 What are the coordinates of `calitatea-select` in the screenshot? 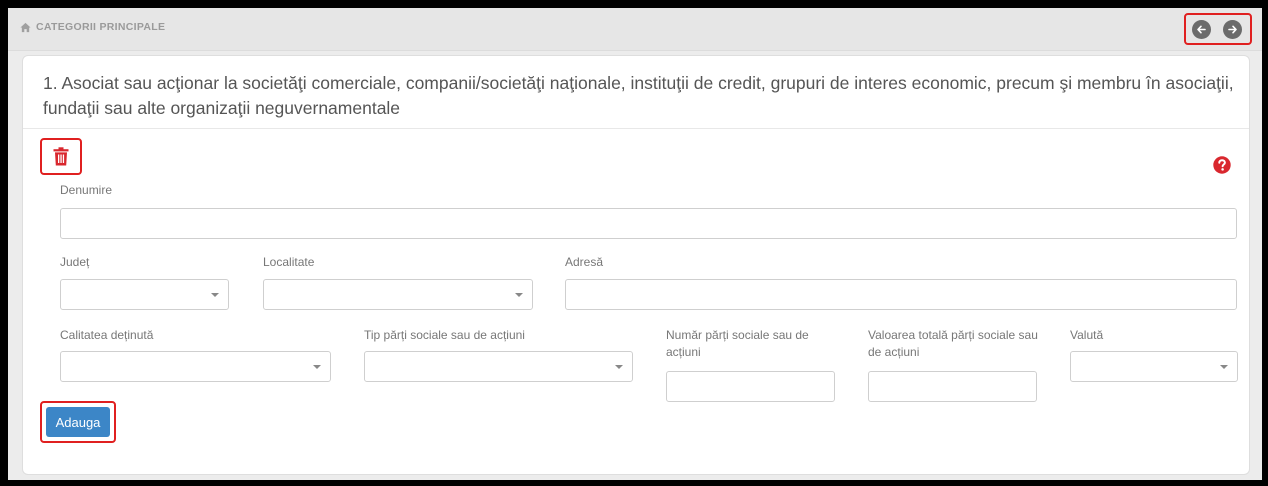 It's located at (195, 366).